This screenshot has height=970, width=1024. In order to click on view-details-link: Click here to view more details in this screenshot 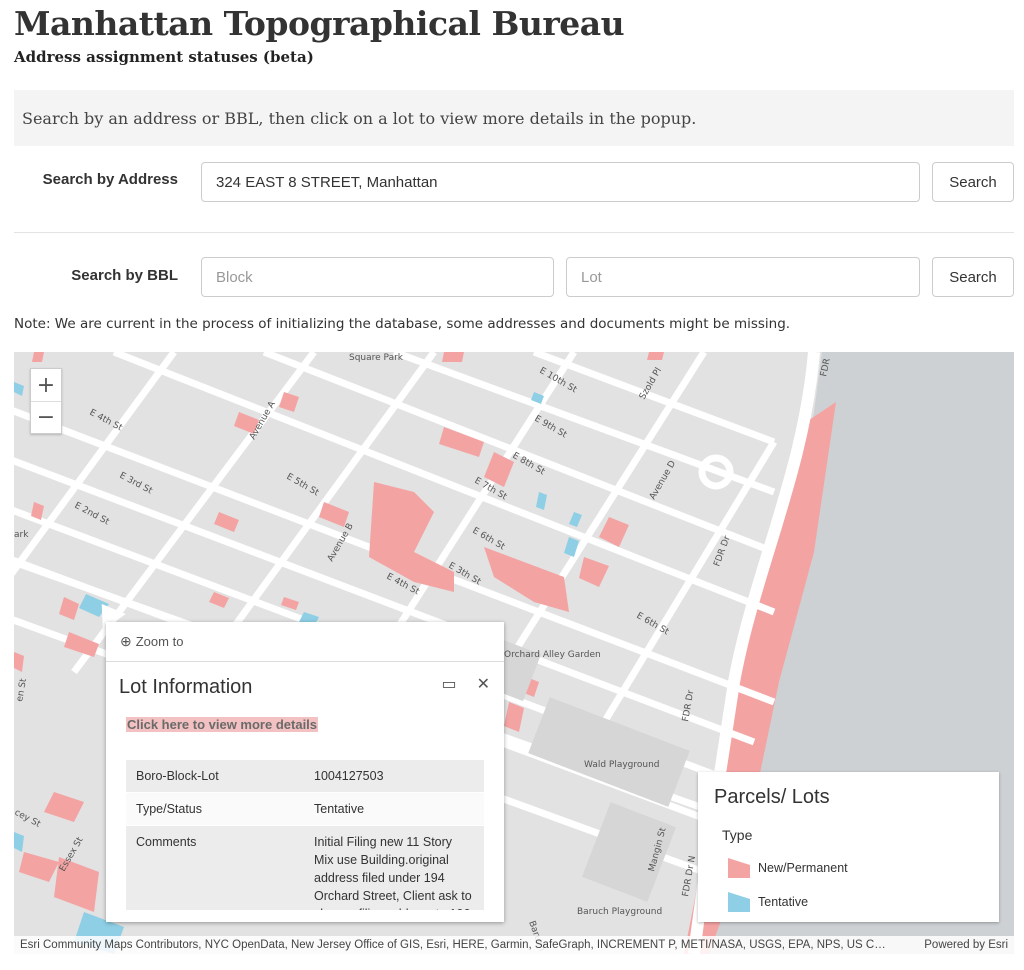, I will do `click(222, 724)`.